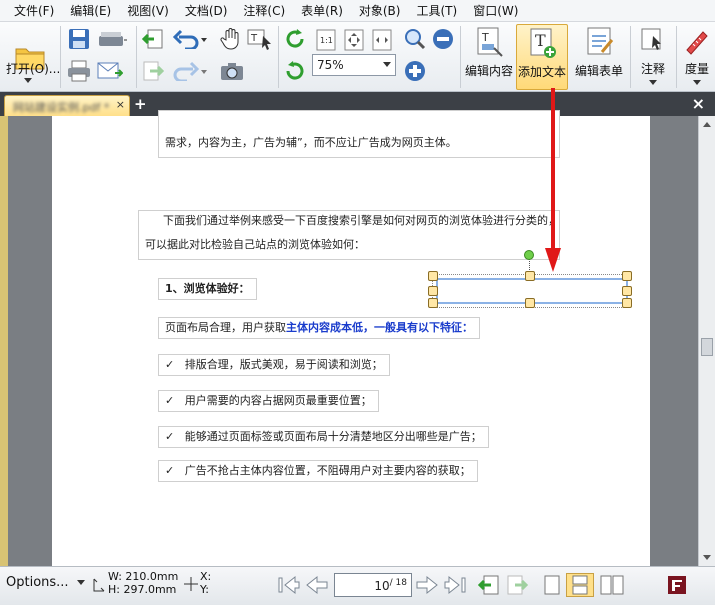 The width and height of the screenshot is (715, 605). I want to click on annotate-label: 注释, so click(652, 69).